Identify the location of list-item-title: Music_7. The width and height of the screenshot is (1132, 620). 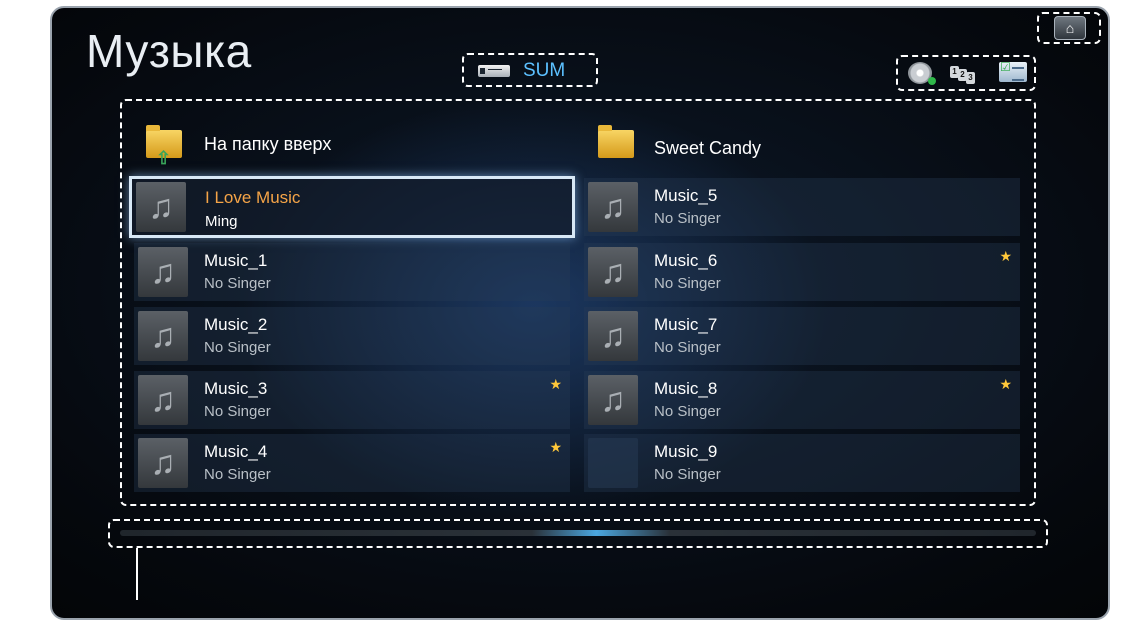
(686, 324).